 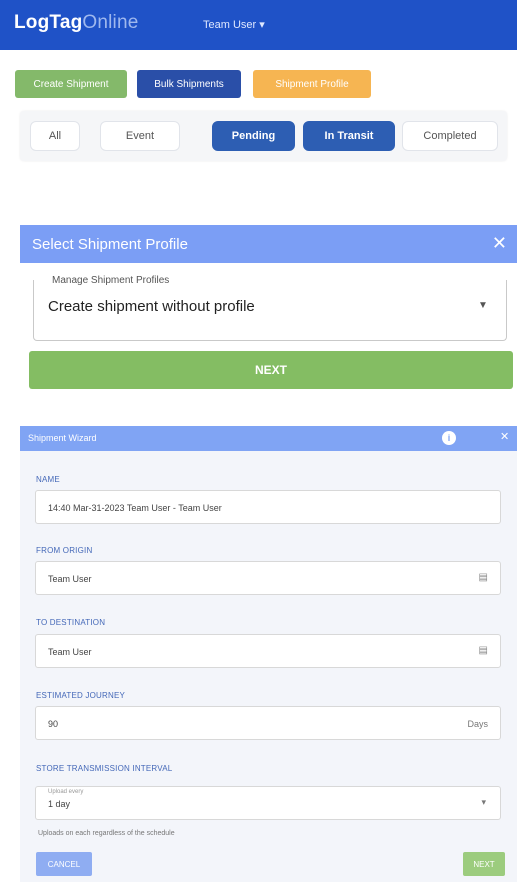 What do you see at coordinates (268, 244) in the screenshot?
I see `profile-dialog-header: Select Shipment Profile ✕` at bounding box center [268, 244].